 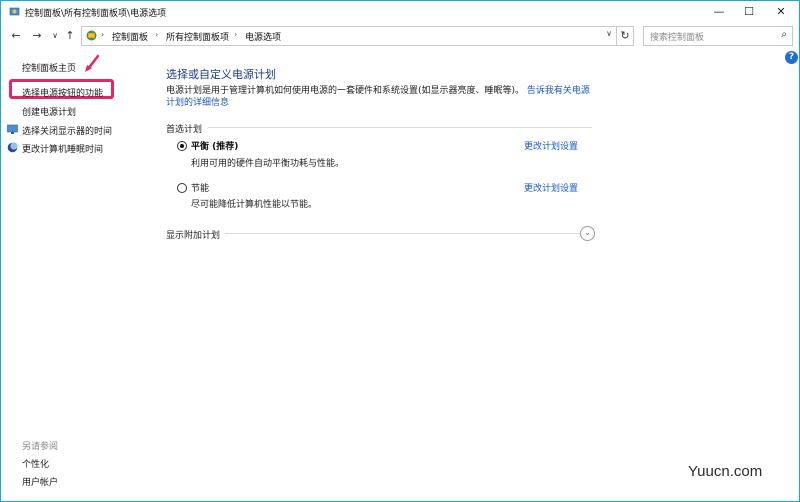 I want to click on plan-radio-balanced, so click(x=182, y=146).